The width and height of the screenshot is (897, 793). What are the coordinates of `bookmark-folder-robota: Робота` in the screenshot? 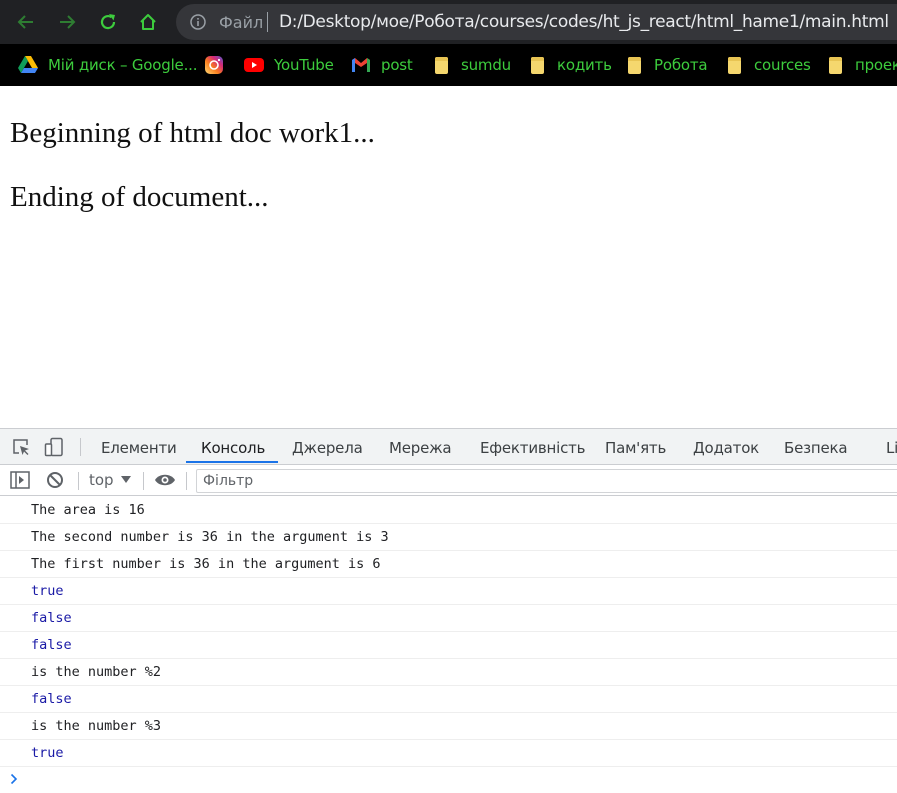 It's located at (666, 65).